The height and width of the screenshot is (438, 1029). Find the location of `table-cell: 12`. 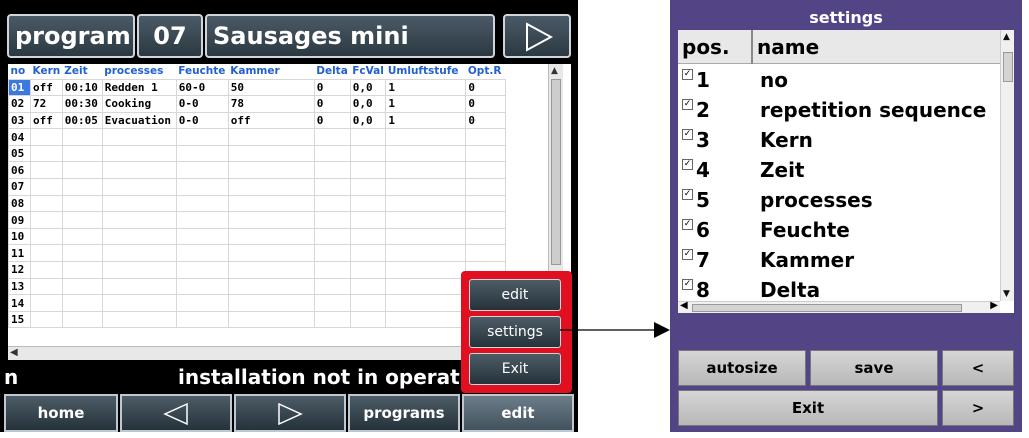

table-cell: 12 is located at coordinates (19, 270).